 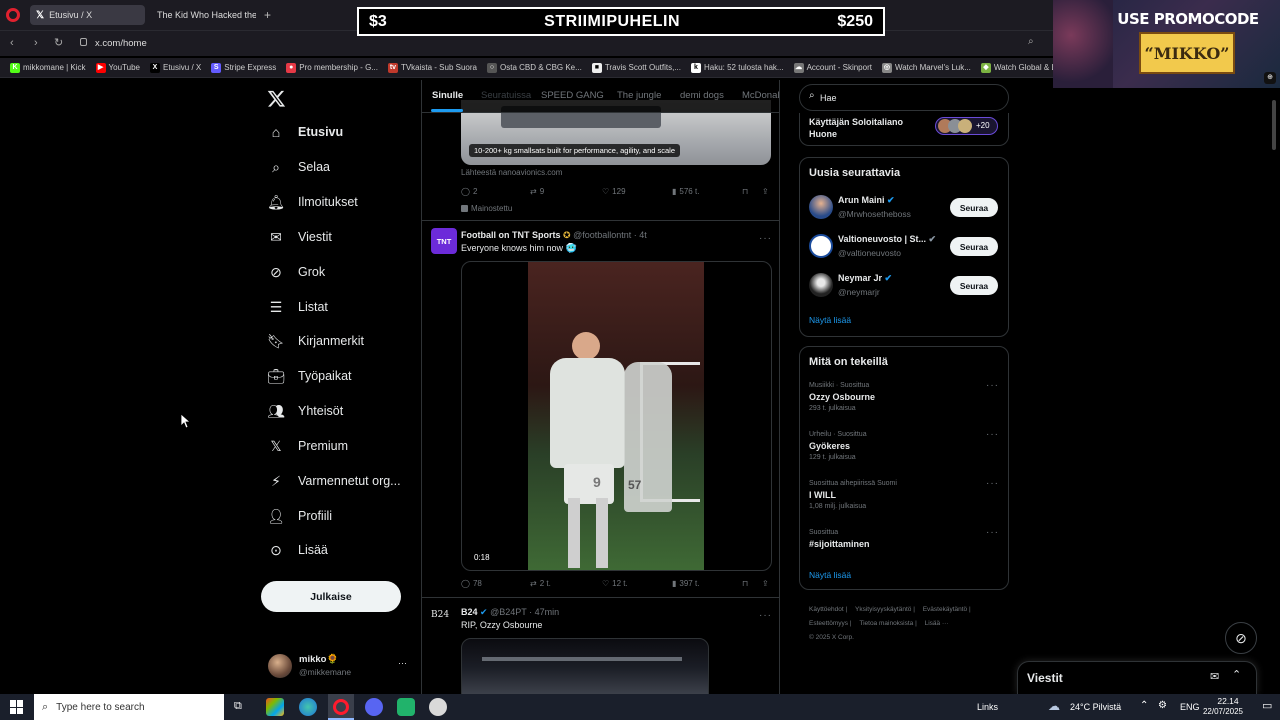 What do you see at coordinates (298, 307) in the screenshot?
I see `sidebar-item-listat: ☰ Listat` at bounding box center [298, 307].